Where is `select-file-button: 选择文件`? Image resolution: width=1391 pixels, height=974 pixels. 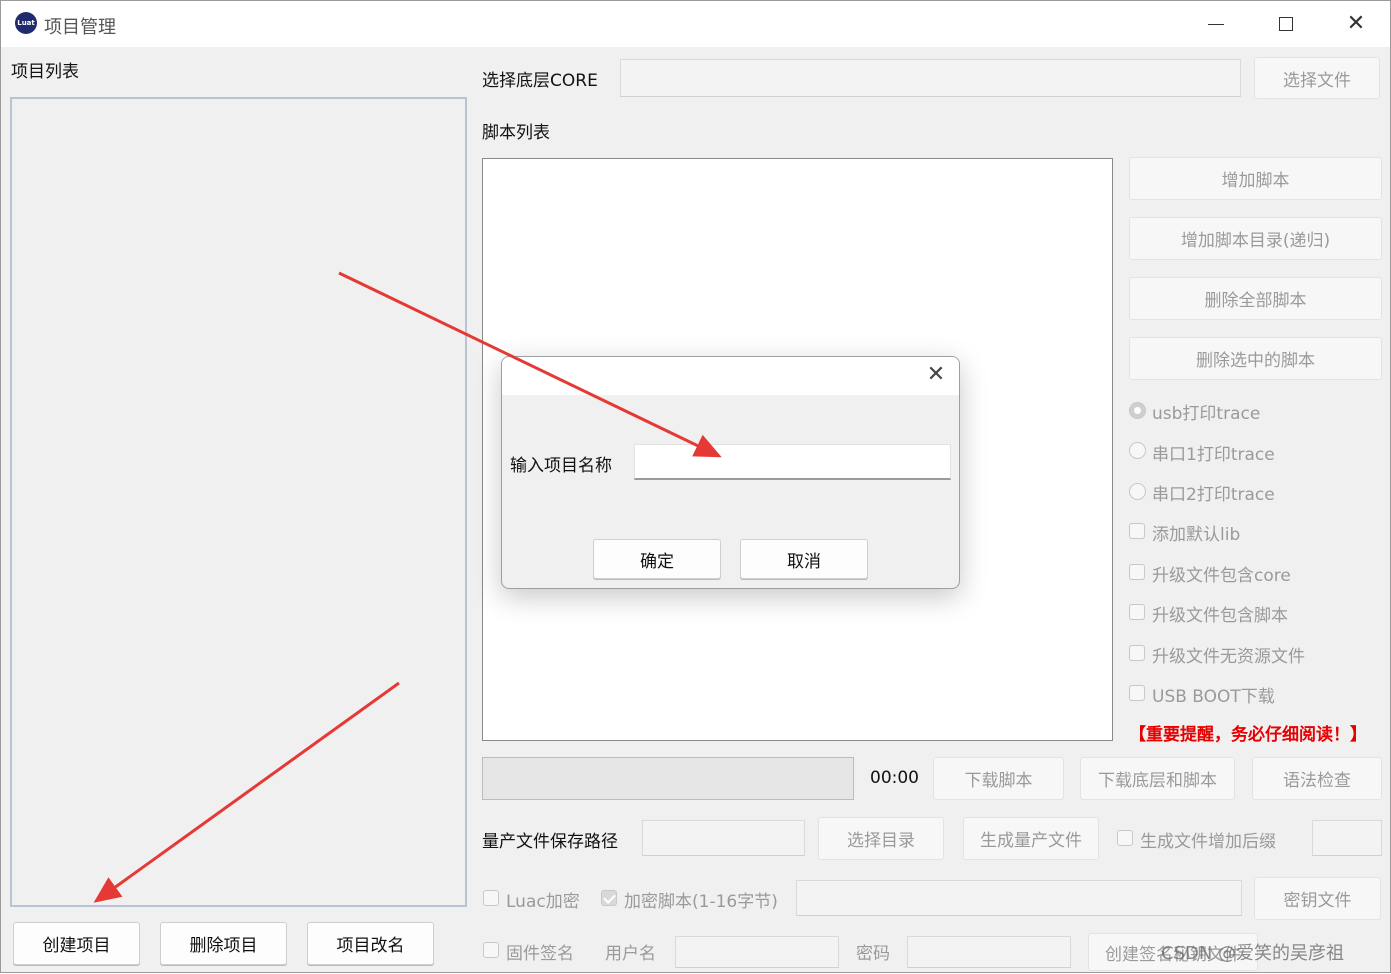 select-file-button: 选择文件 is located at coordinates (1317, 78).